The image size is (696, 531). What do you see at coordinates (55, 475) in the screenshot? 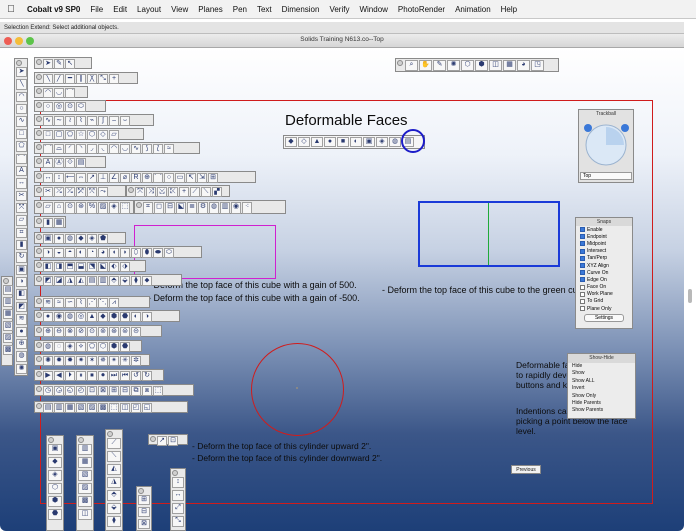
I see `tool-icon: ◈` at bounding box center [55, 475].